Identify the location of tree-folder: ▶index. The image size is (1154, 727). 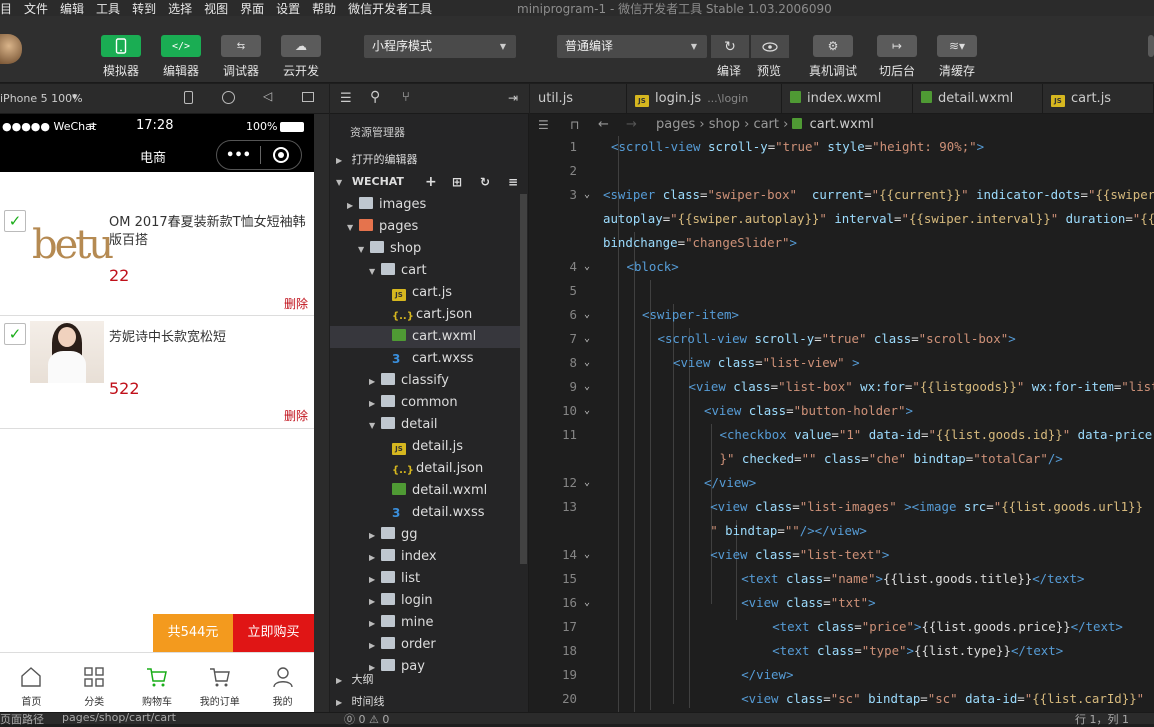
(425, 557).